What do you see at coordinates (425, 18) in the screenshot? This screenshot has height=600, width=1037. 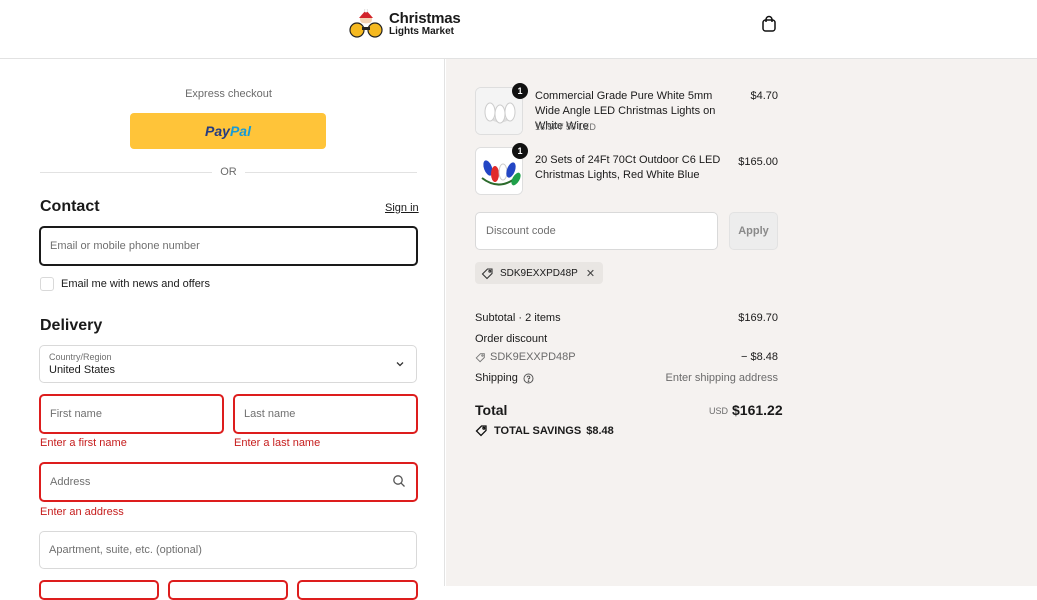 I see `logo-title: Christmas` at bounding box center [425, 18].